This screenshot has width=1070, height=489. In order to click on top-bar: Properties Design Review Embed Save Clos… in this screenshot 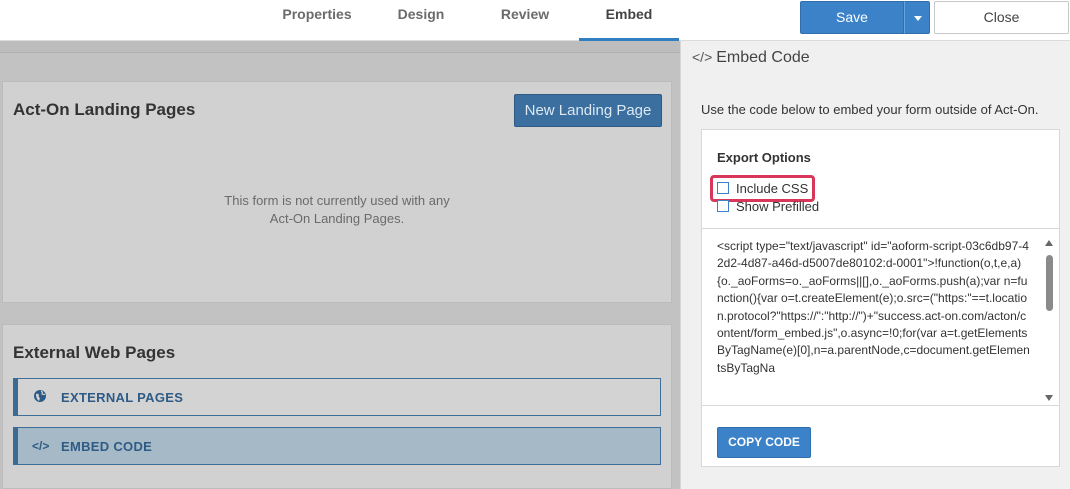, I will do `click(535, 20)`.